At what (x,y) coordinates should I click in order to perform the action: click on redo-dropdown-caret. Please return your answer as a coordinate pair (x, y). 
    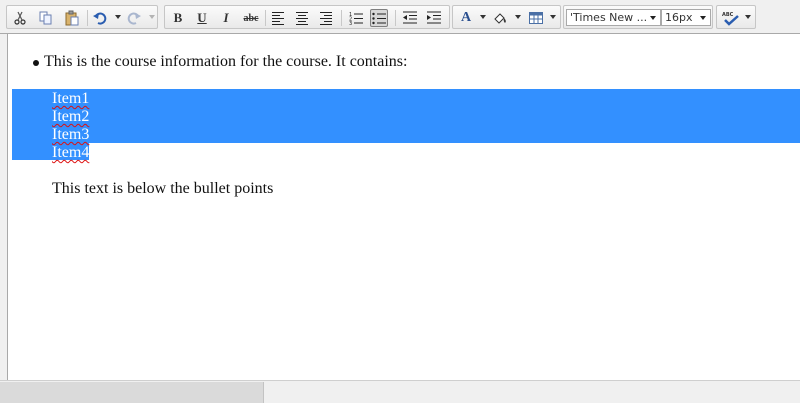
    Looking at the image, I should click on (152, 17).